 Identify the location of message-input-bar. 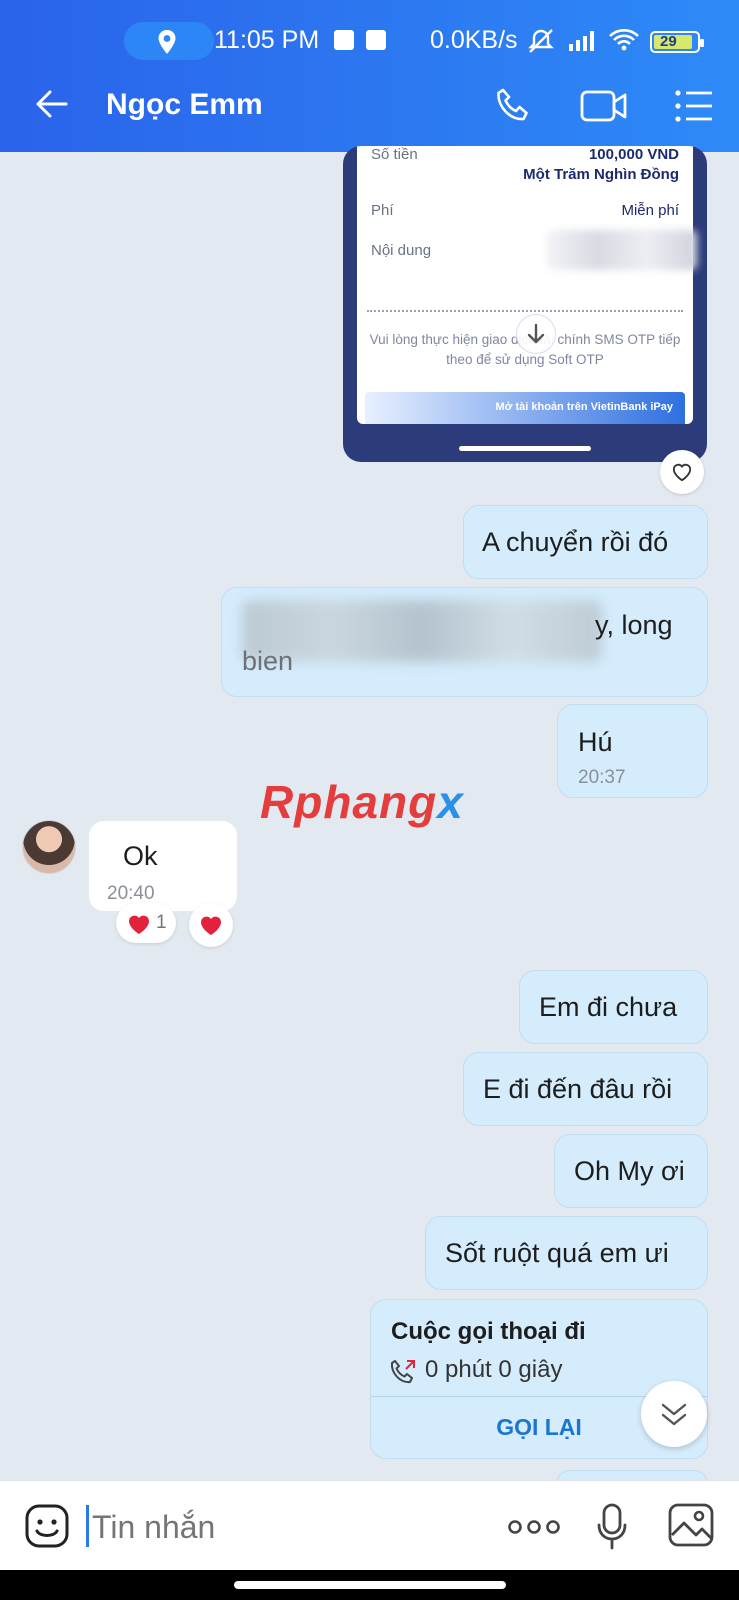
(369, 1525).